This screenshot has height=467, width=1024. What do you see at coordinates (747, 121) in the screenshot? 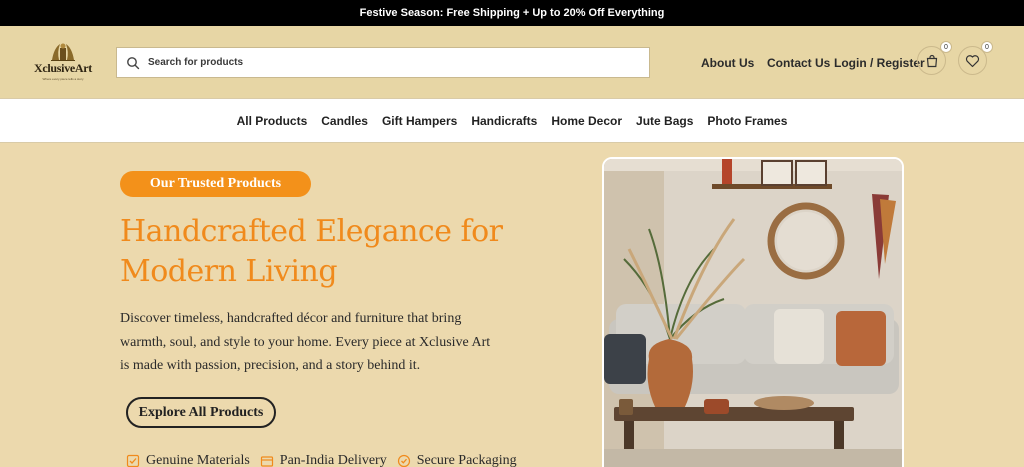
I see `nav-item-photo-frames: Photo Frames` at bounding box center [747, 121].